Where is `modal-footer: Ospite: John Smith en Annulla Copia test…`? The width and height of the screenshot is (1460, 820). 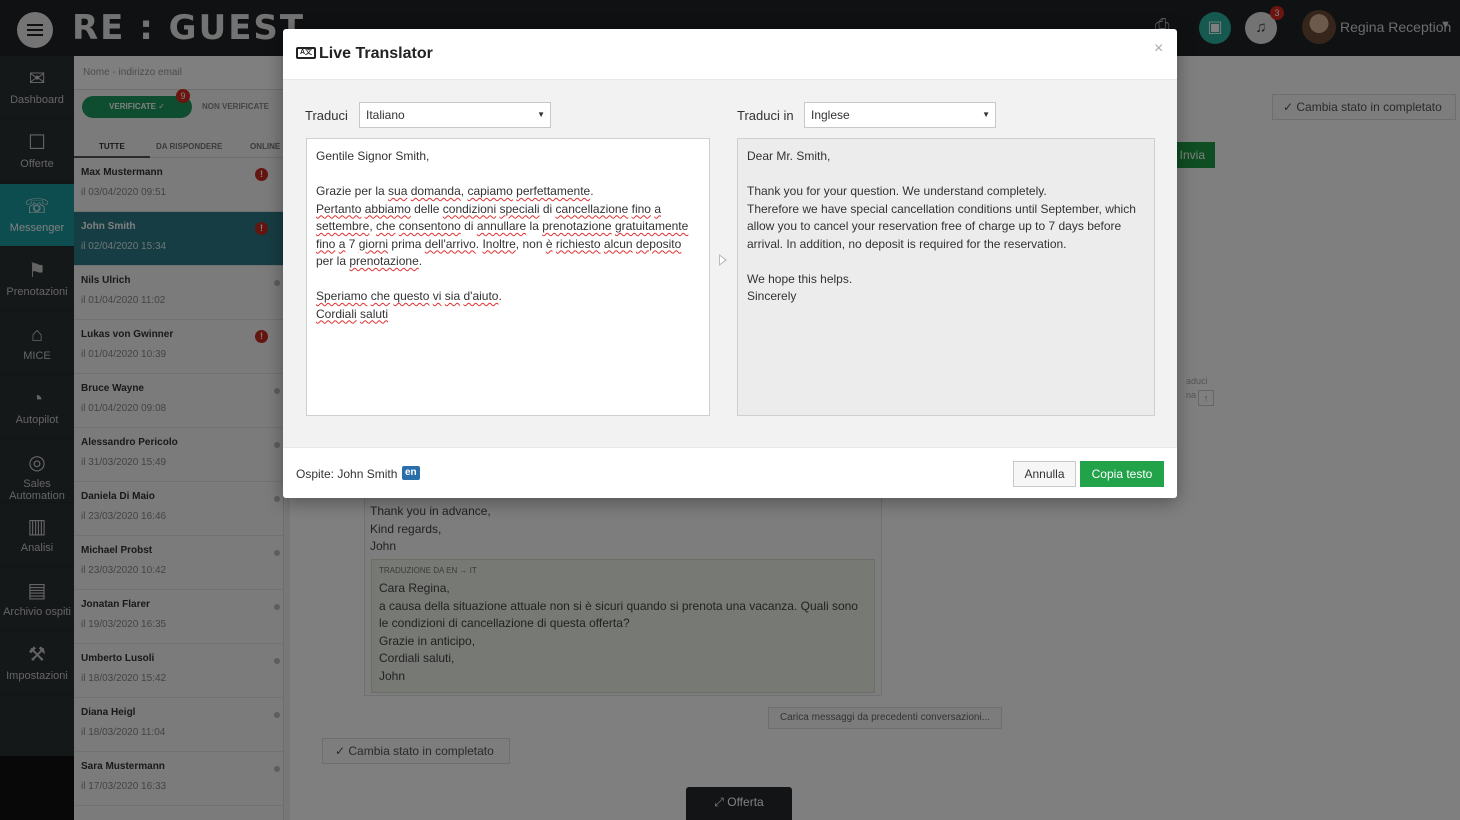 modal-footer: Ospite: John Smith en Annulla Copia test… is located at coordinates (730, 472).